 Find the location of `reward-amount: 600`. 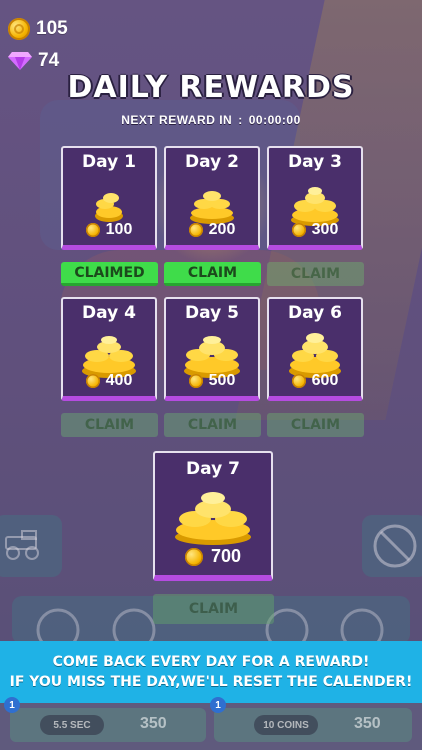

reward-amount: 600 is located at coordinates (315, 381).